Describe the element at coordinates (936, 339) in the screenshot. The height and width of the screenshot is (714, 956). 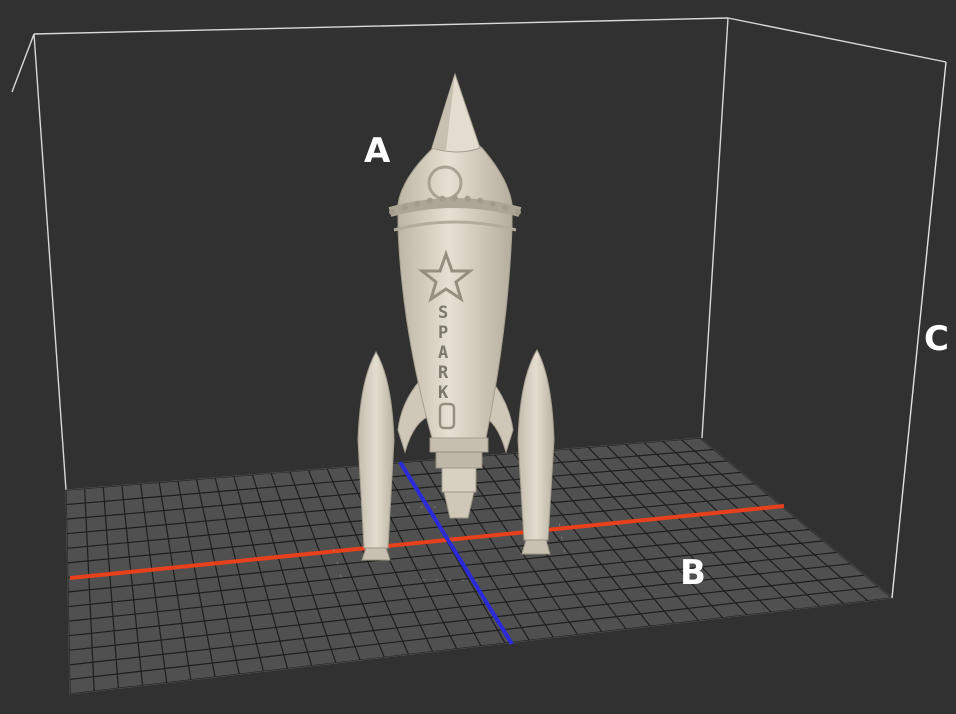
I see `label-c: C` at that location.